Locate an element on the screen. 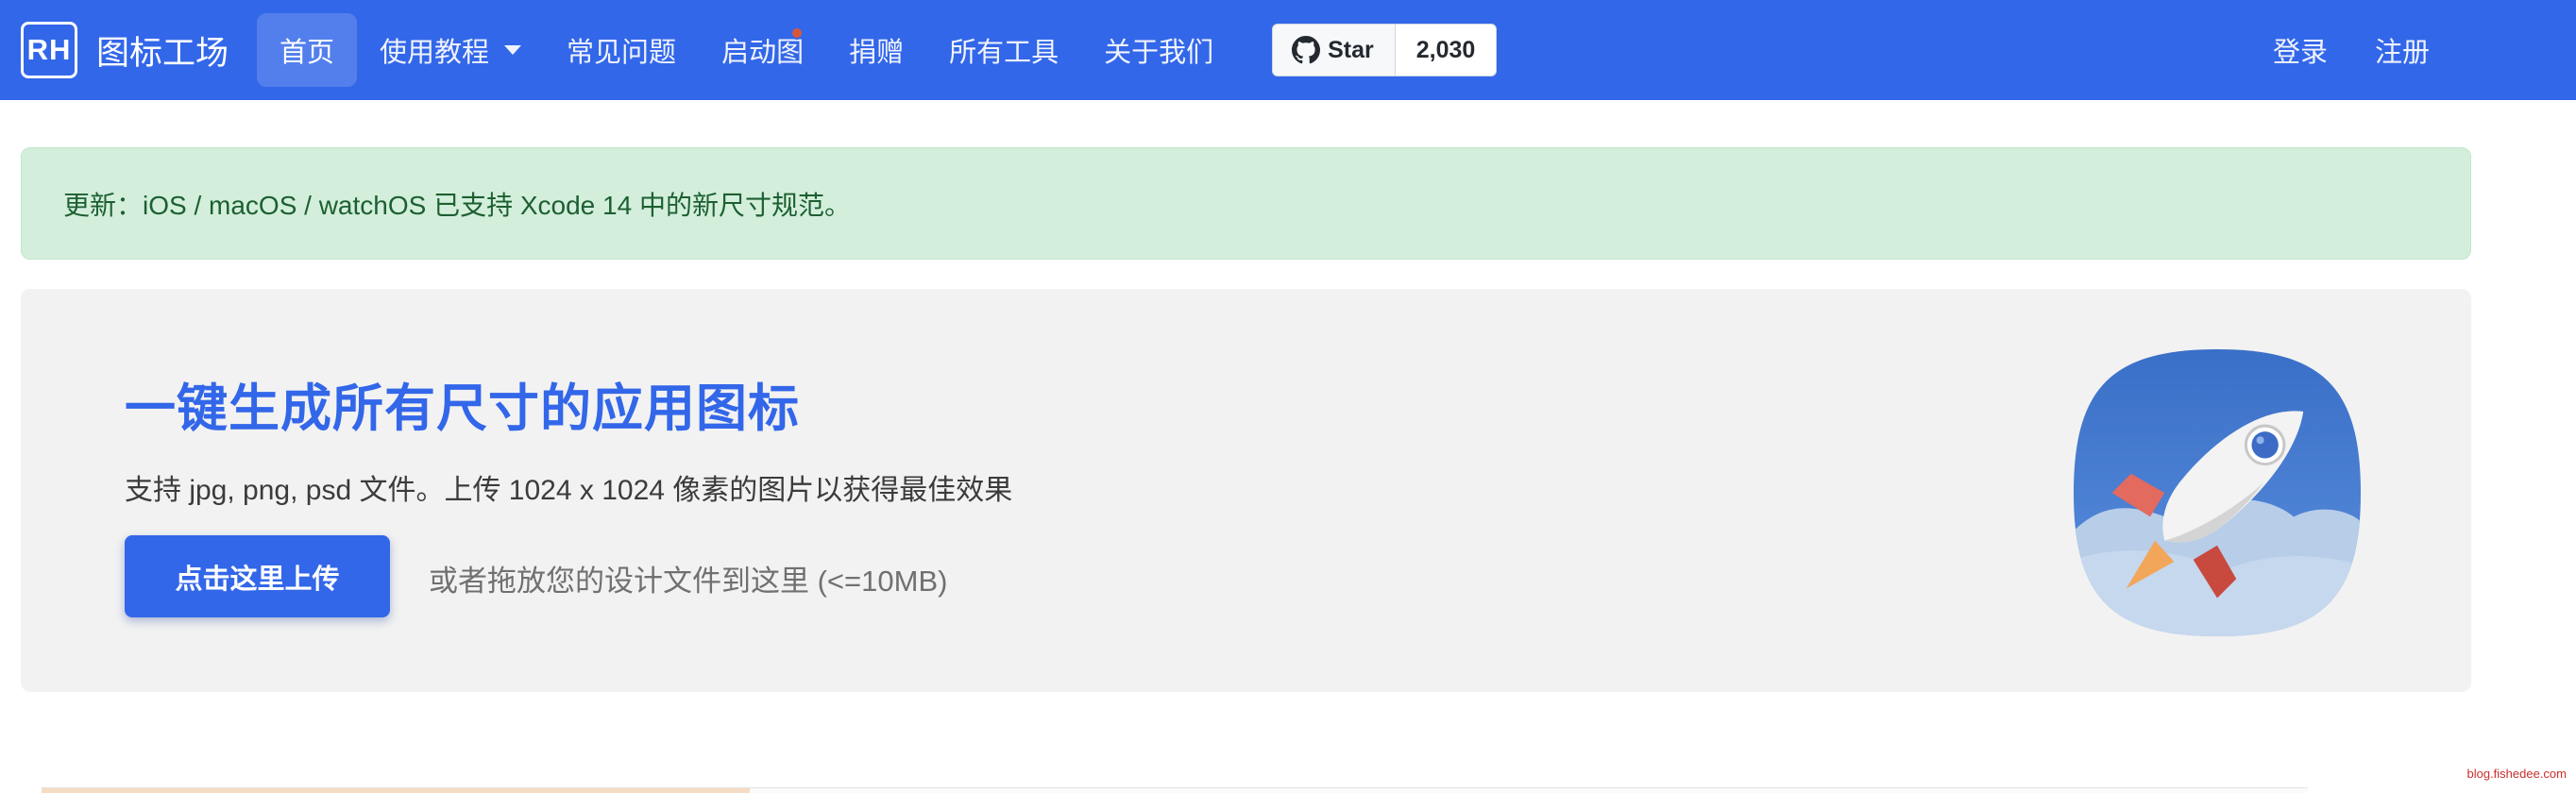 The width and height of the screenshot is (2576, 793). github-star-widget: Star 2,030 is located at coordinates (1385, 50).